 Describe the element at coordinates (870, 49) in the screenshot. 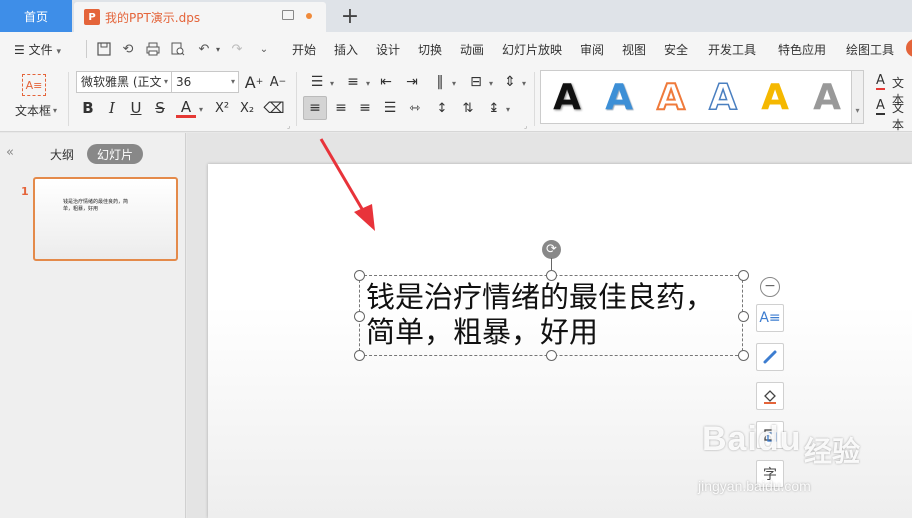

I see `menu-drawing-tools: 绘图工具` at that location.